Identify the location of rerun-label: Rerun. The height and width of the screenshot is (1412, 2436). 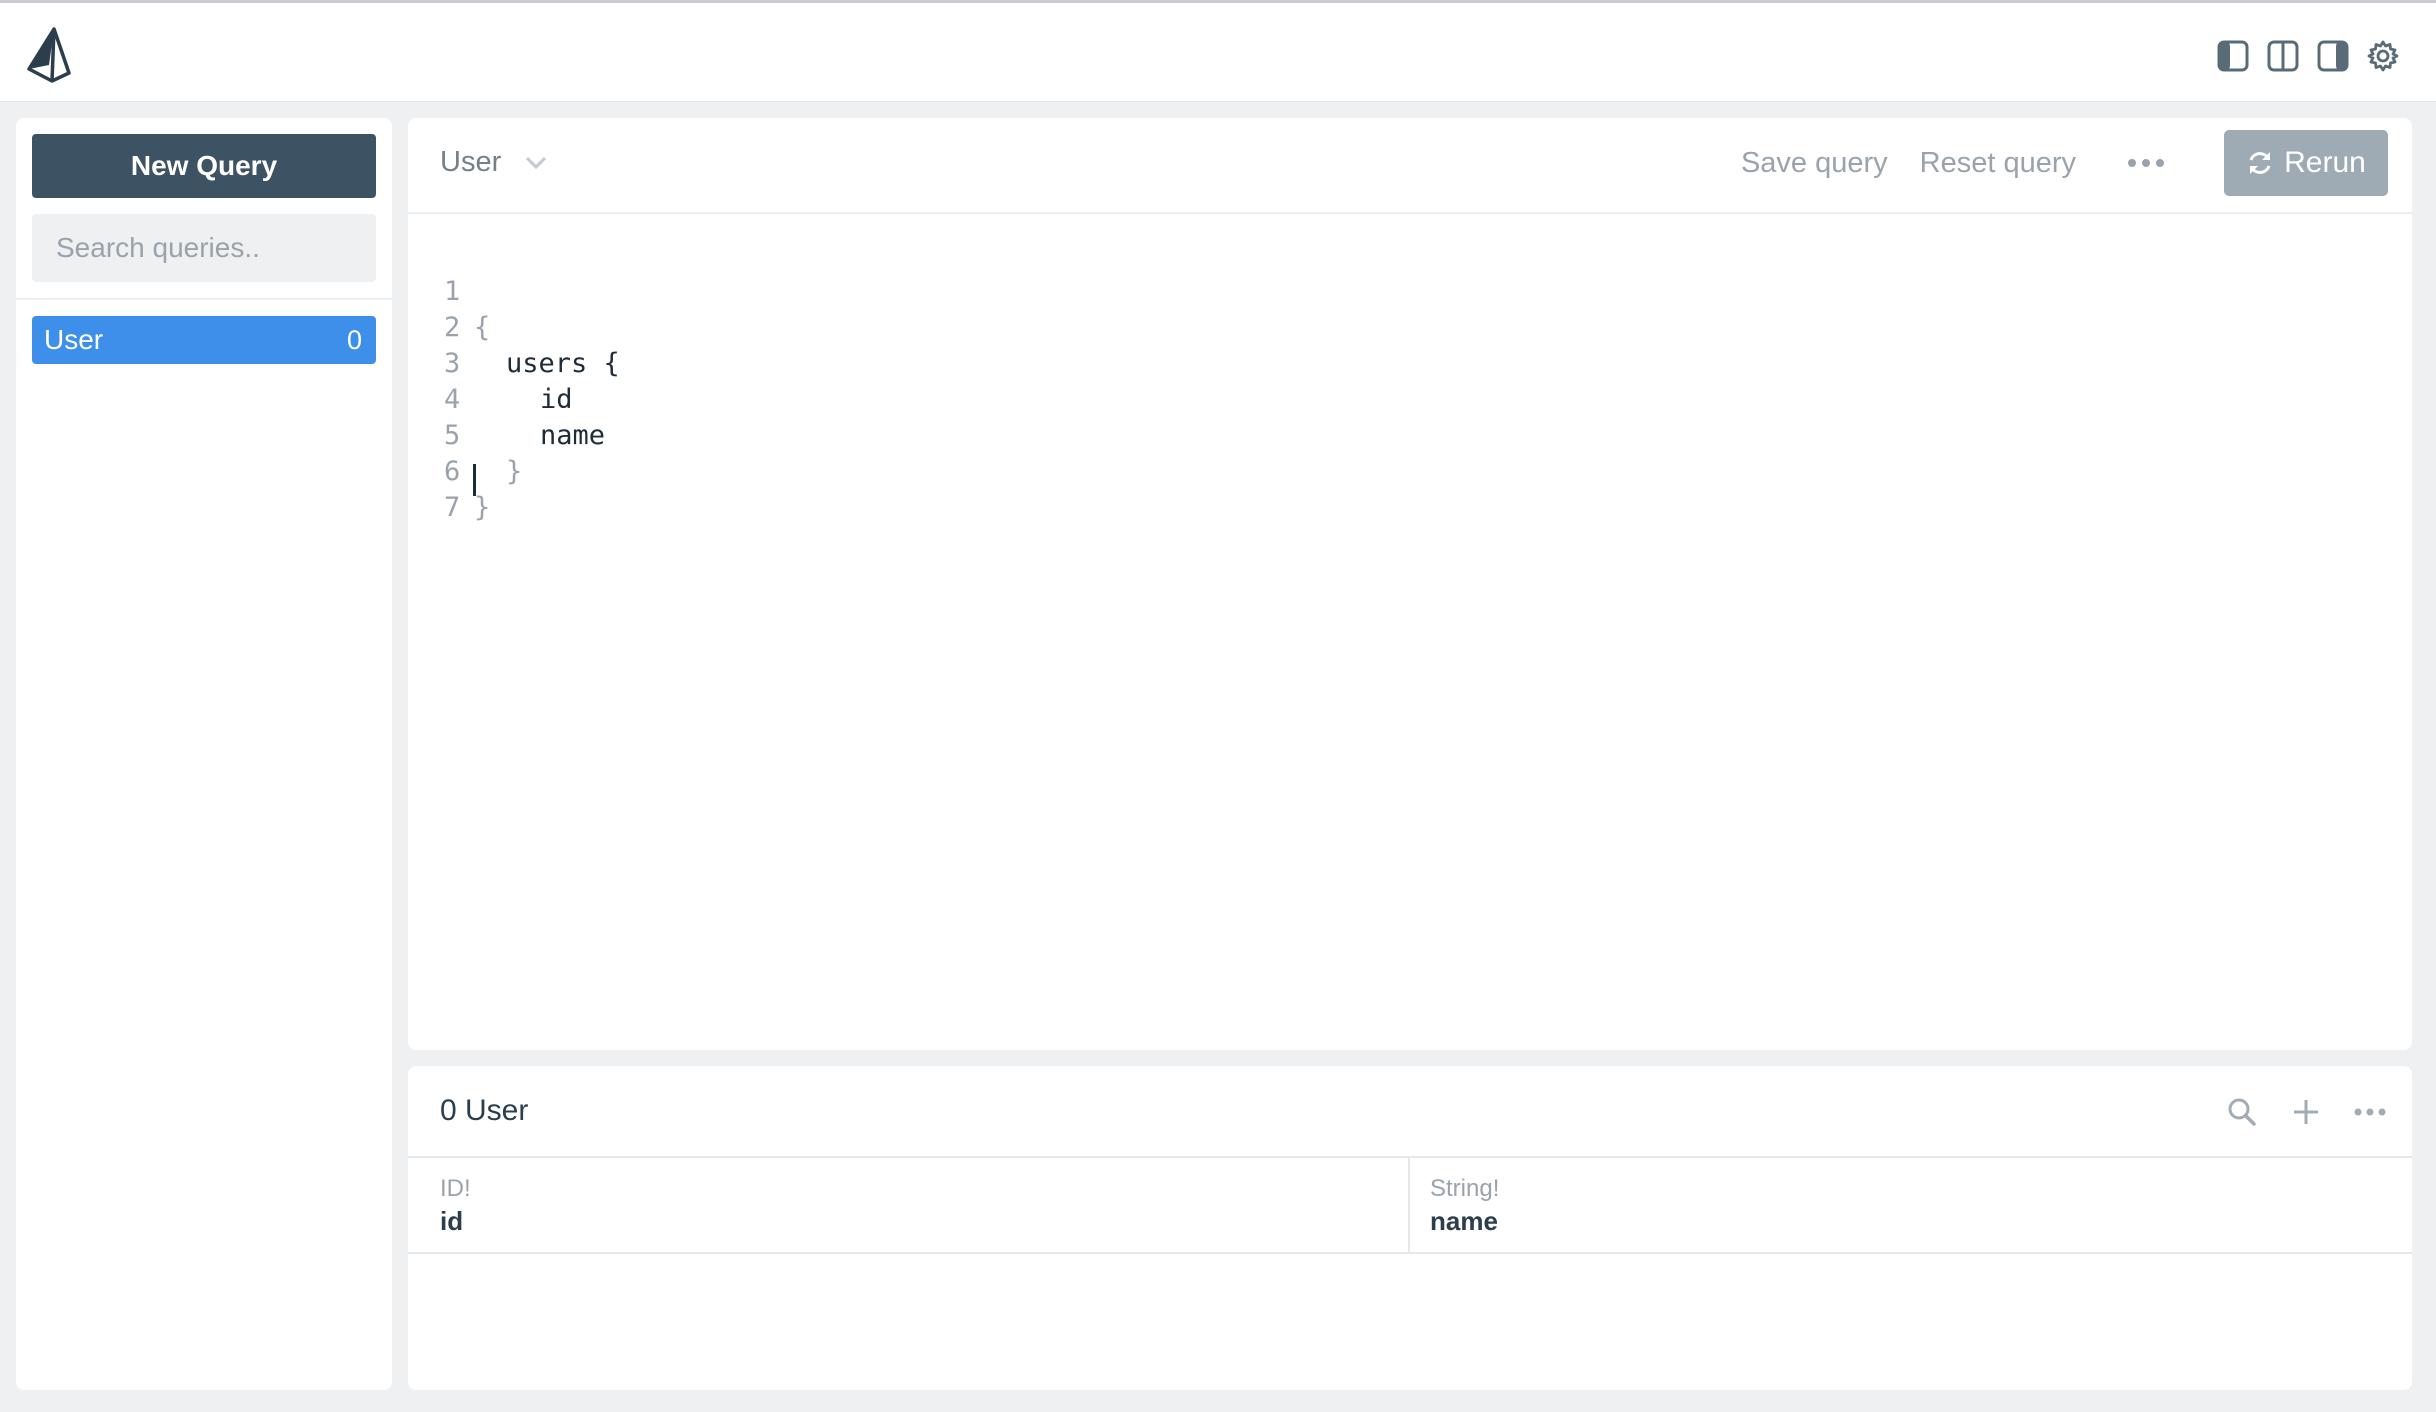
(2325, 162).